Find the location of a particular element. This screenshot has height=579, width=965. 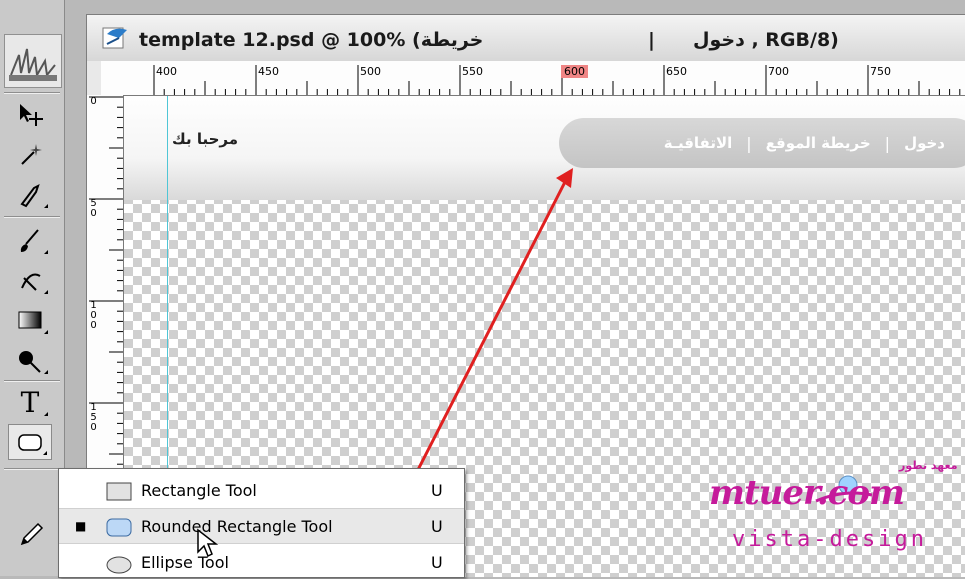

menu-item-label: Rounded Rectangle Tool is located at coordinates (237, 526).